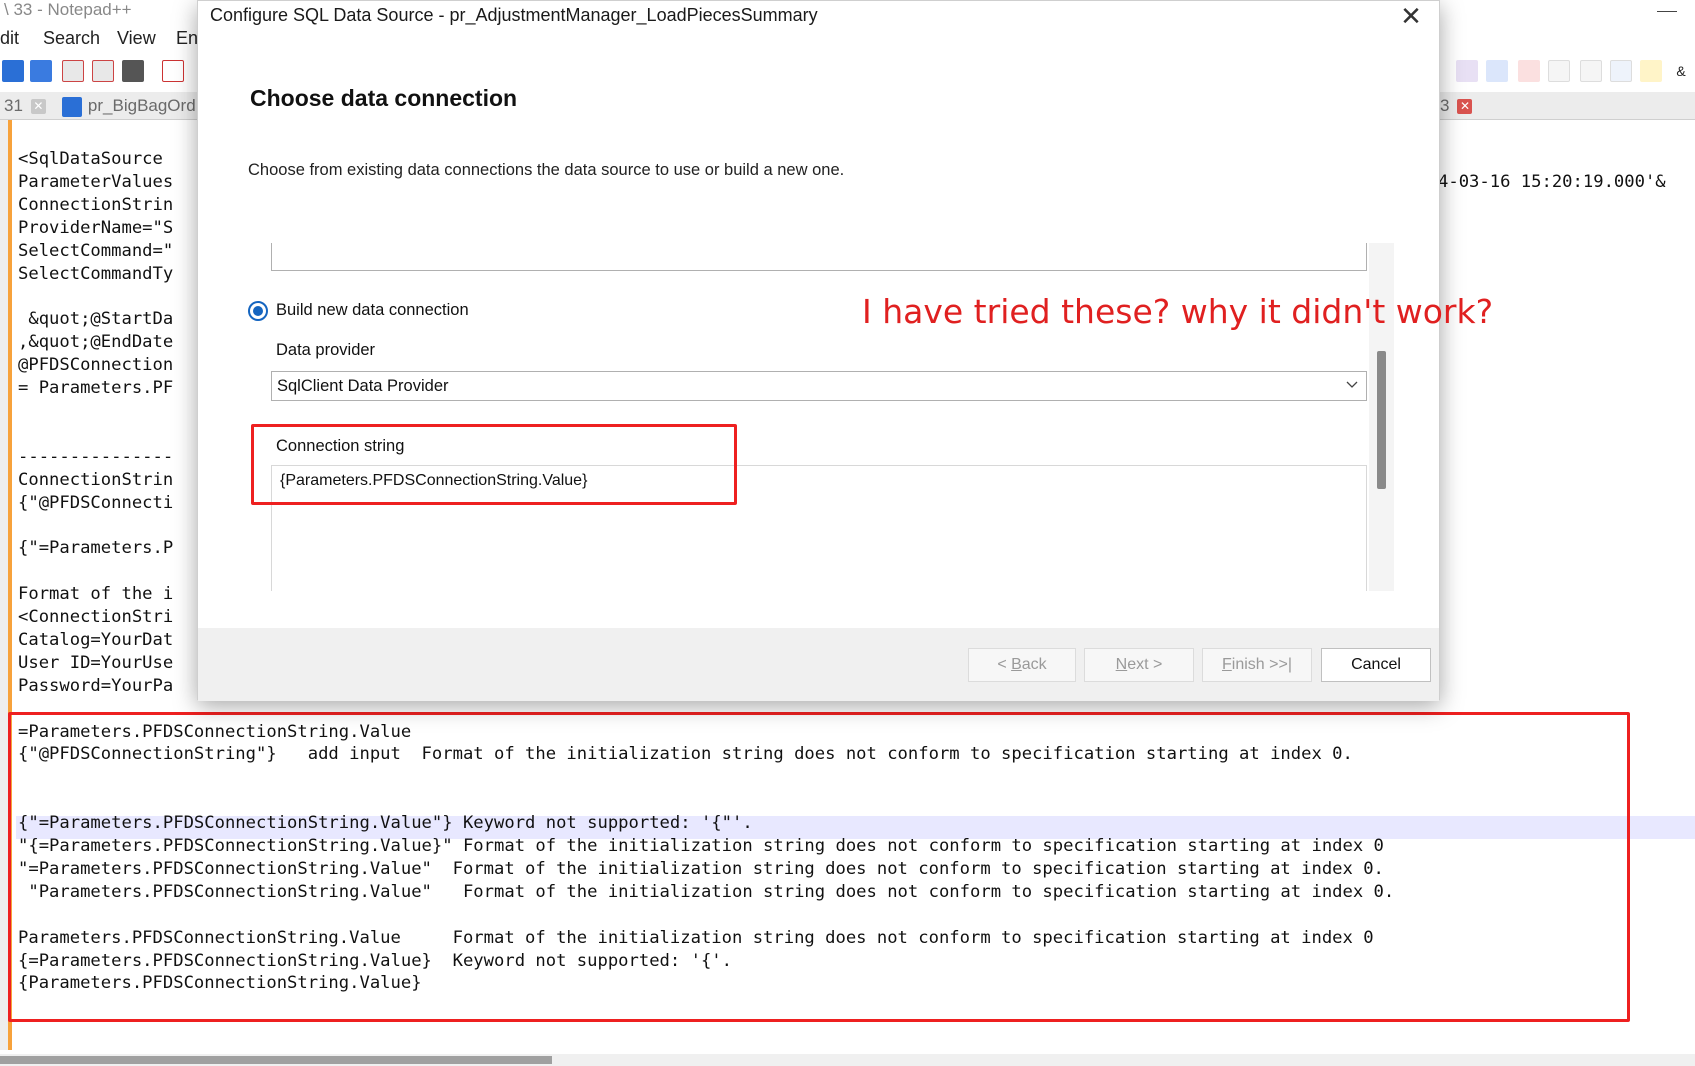 The height and width of the screenshot is (1066, 1695). Describe the element at coordinates (1376, 665) in the screenshot. I see `cancel-button: Cancel` at that location.